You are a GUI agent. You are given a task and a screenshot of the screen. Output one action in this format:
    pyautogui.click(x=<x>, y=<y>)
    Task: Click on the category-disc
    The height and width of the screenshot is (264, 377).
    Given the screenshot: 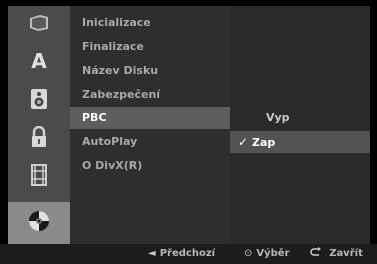 What is the action you would take?
    pyautogui.click(x=39, y=223)
    